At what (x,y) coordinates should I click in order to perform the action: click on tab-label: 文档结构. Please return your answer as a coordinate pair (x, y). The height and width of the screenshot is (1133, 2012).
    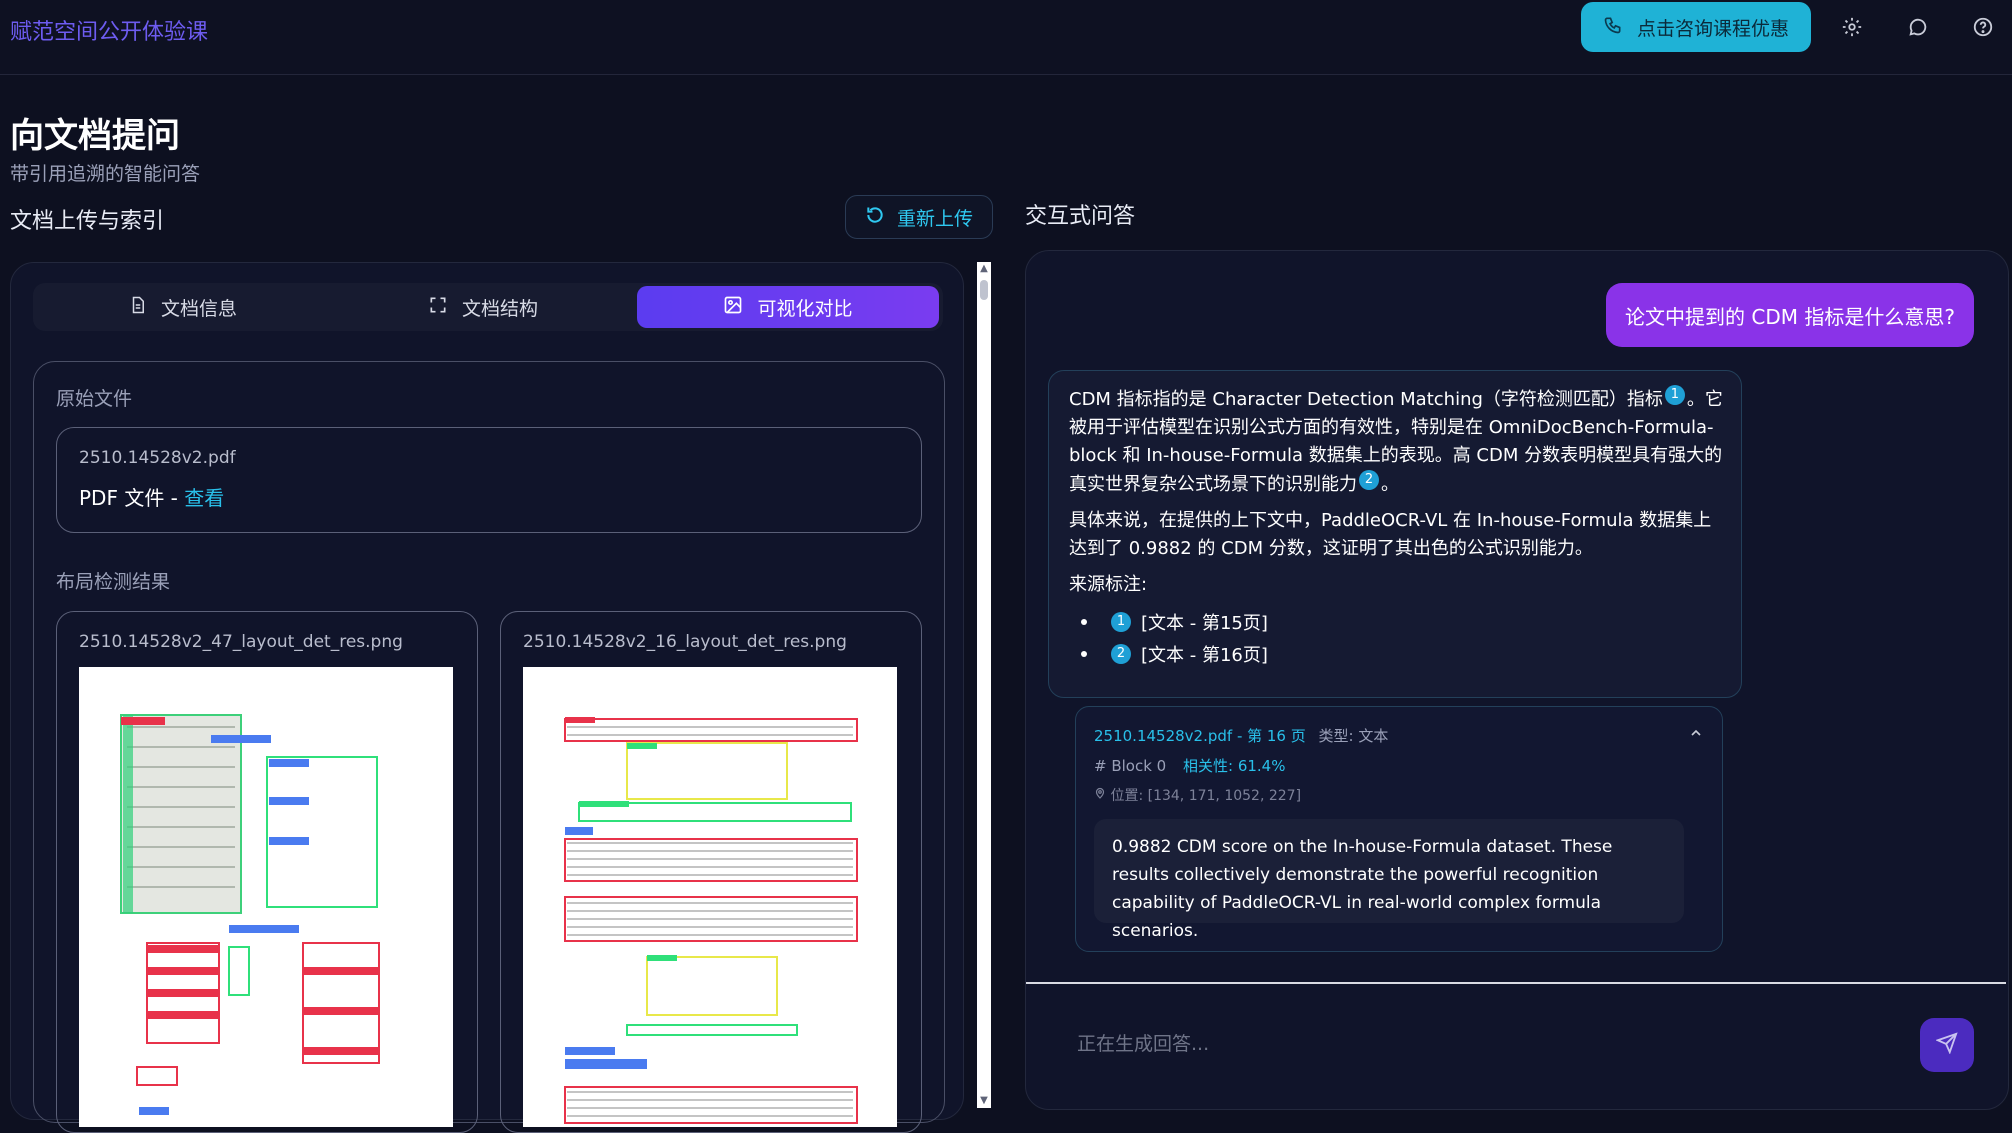
    Looking at the image, I should click on (499, 308).